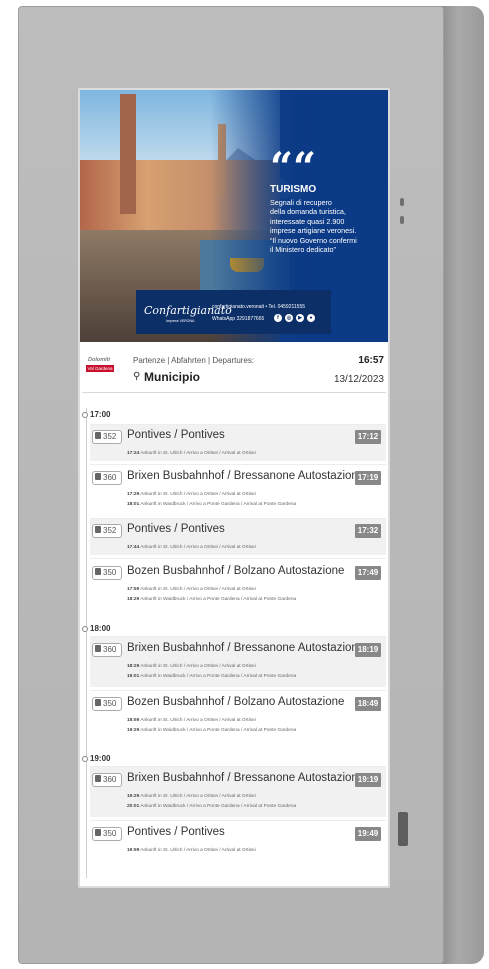 The height and width of the screenshot is (969, 489). What do you see at coordinates (289, 318) in the screenshot?
I see `instagram-icon: ◎` at bounding box center [289, 318].